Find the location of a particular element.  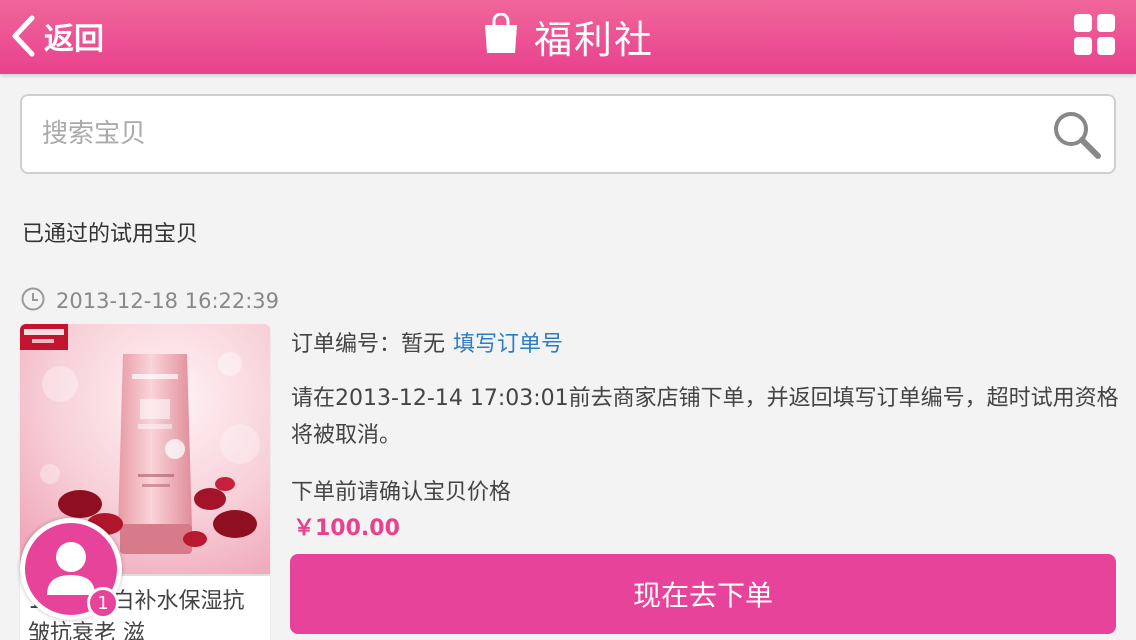

page-title: 福利社 is located at coordinates (568, 36).